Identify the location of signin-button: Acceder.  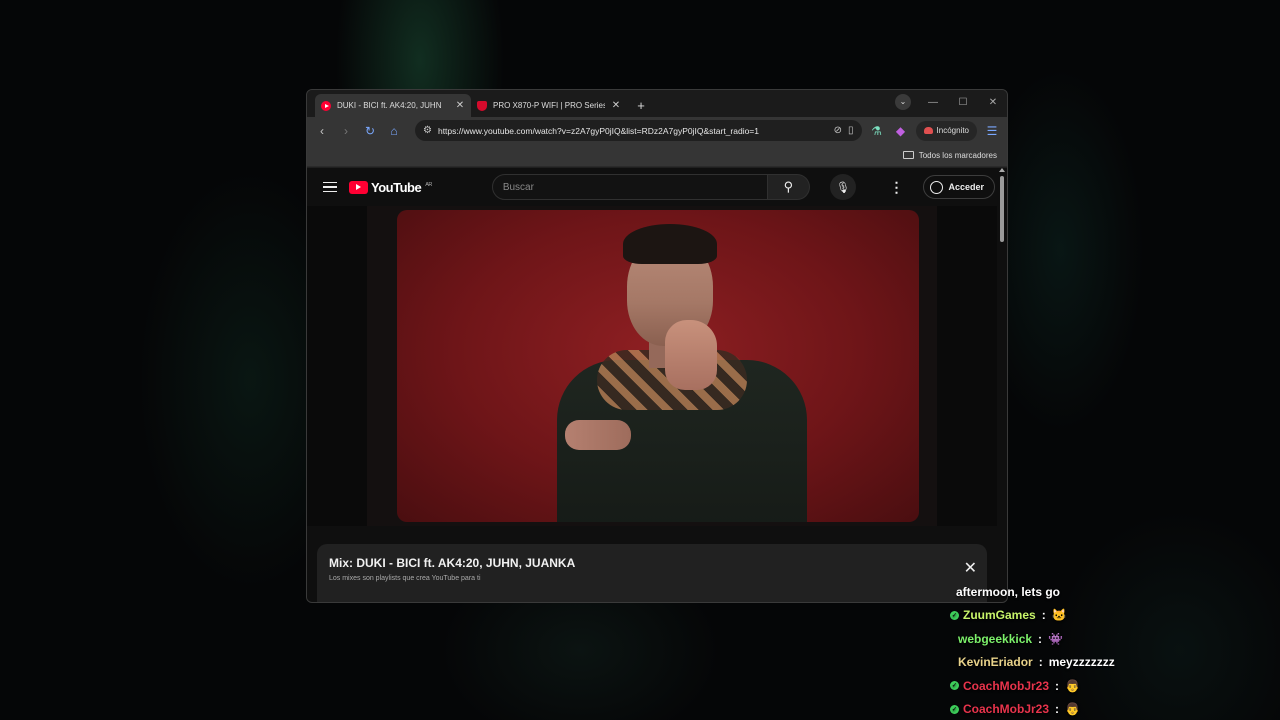
(959, 187).